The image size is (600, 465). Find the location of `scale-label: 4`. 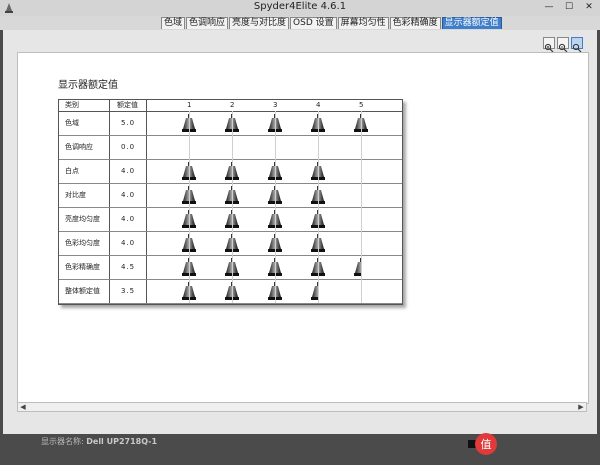

scale-label: 4 is located at coordinates (318, 105).